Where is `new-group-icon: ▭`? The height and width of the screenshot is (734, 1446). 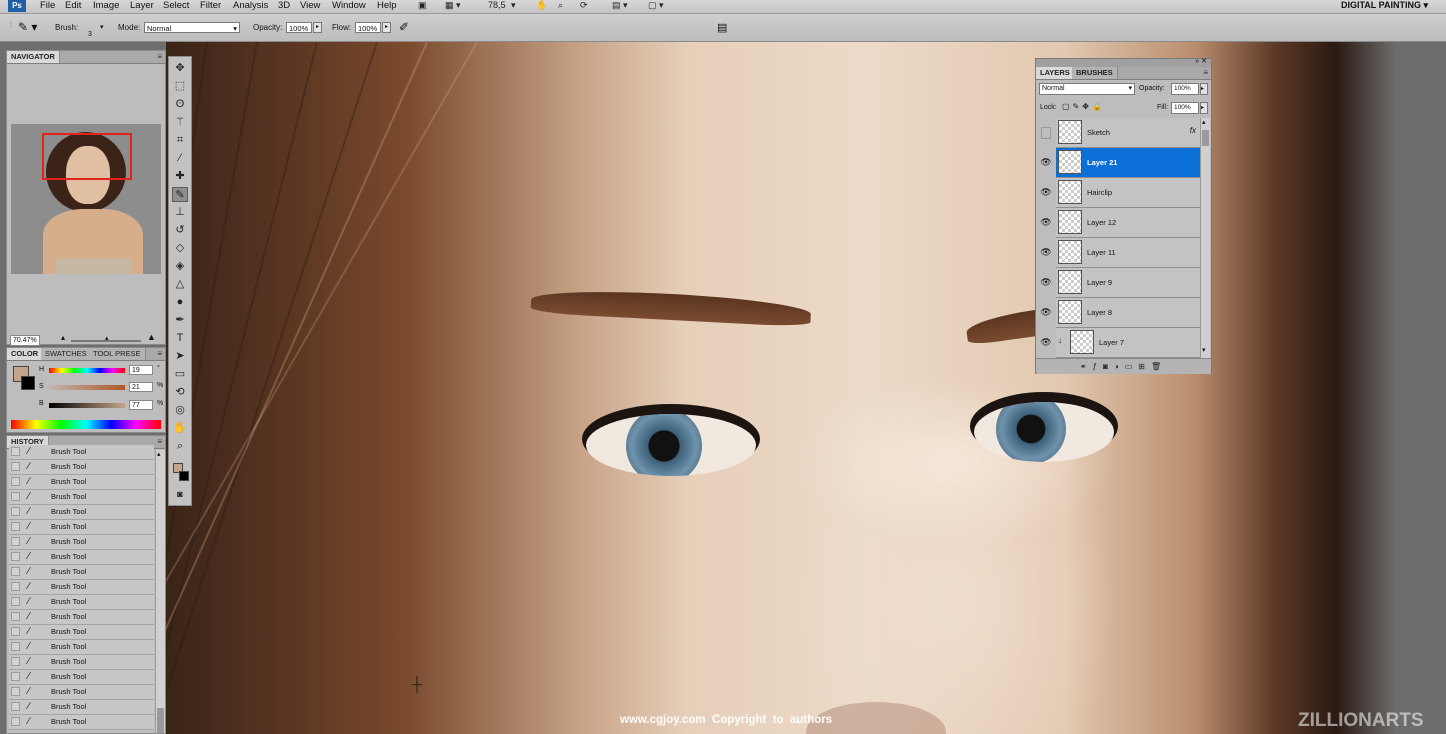
new-group-icon: ▭ is located at coordinates (1132, 366).